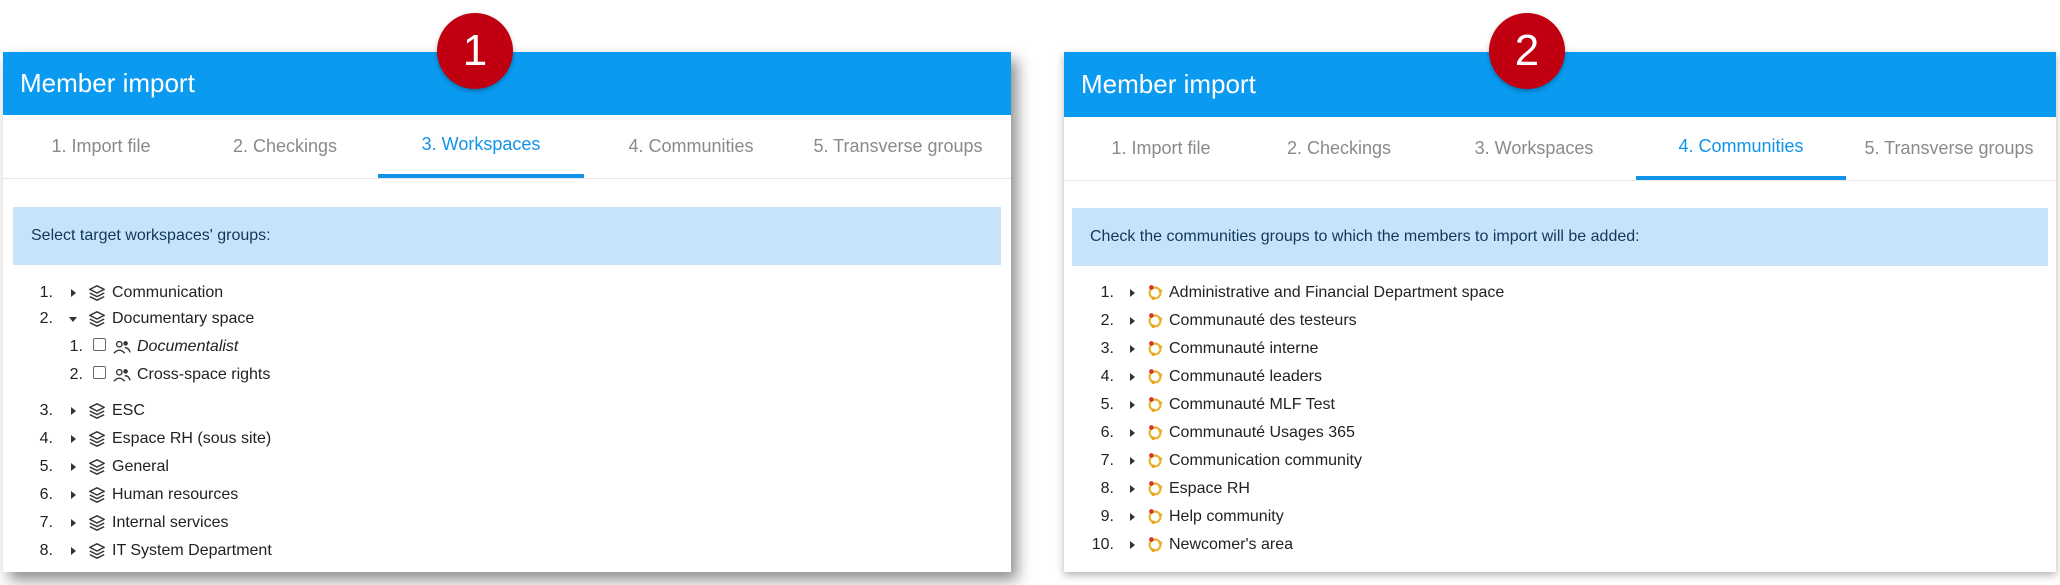  Describe the element at coordinates (1314, 321) in the screenshot. I see `tree-item-community: 2. Communauté des testeurs` at that location.